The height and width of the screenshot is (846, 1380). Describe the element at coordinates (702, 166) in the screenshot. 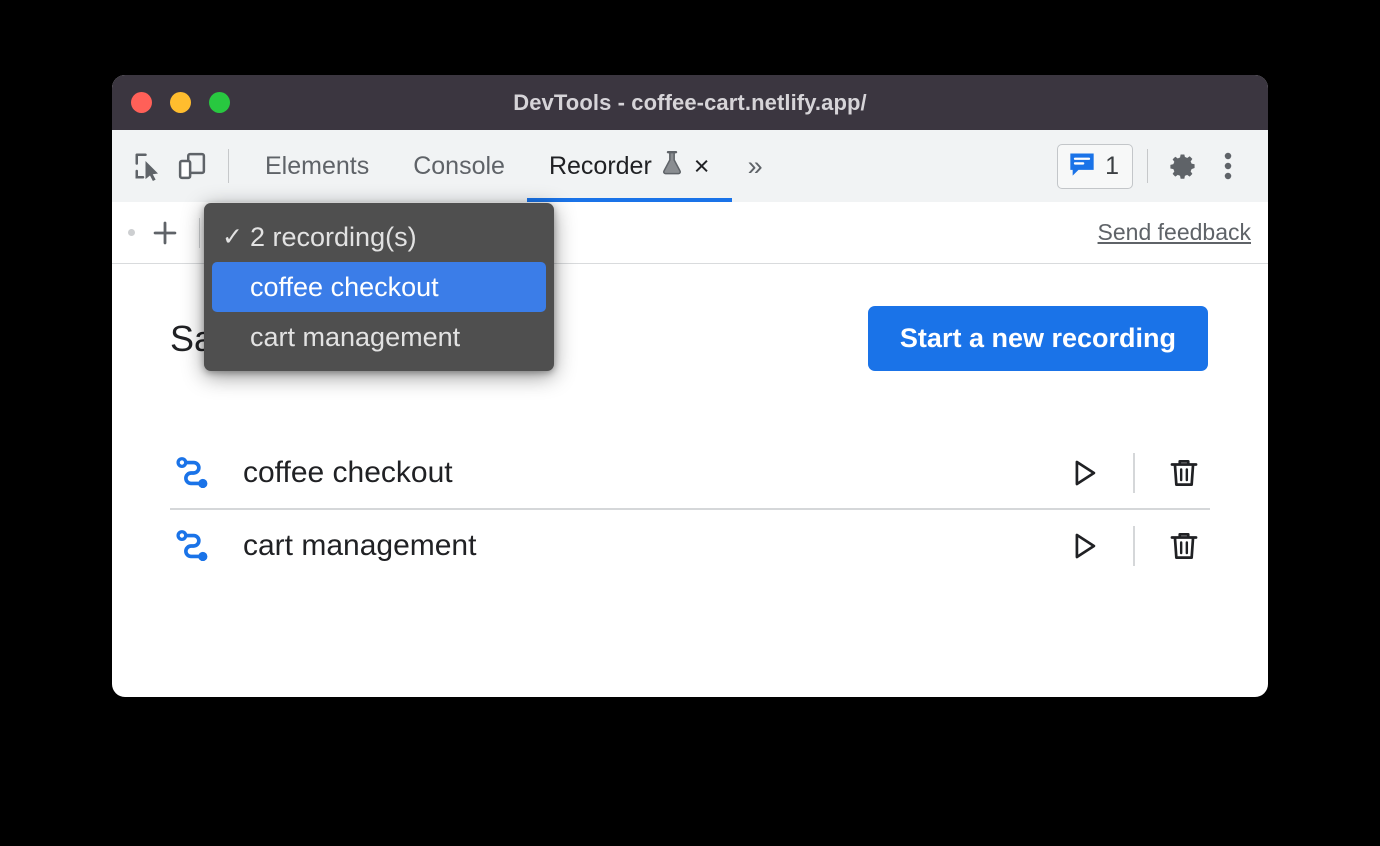

I see `close-recorder-tab-icon: ×` at that location.